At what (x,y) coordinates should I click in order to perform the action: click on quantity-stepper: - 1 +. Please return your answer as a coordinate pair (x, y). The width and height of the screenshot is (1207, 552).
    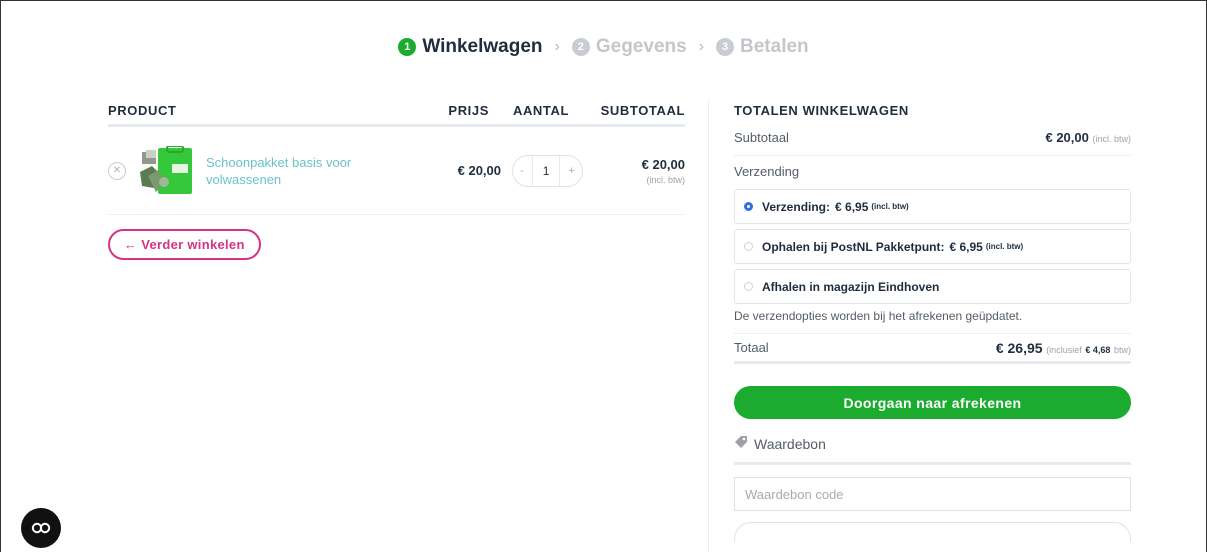
    Looking at the image, I should click on (547, 170).